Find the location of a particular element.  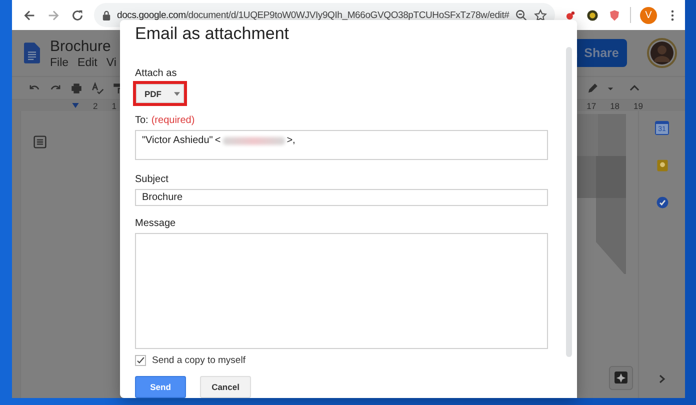

scrollbar is located at coordinates (569, 202).